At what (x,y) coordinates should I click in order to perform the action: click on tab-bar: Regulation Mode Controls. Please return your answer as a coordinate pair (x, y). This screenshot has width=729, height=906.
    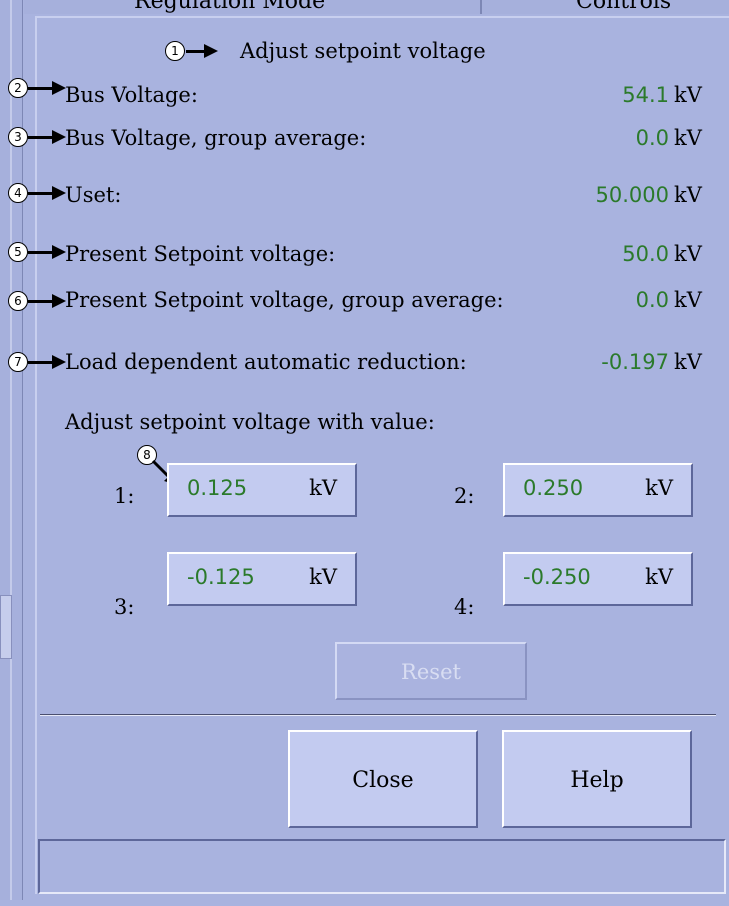
    Looking at the image, I should click on (376, 7).